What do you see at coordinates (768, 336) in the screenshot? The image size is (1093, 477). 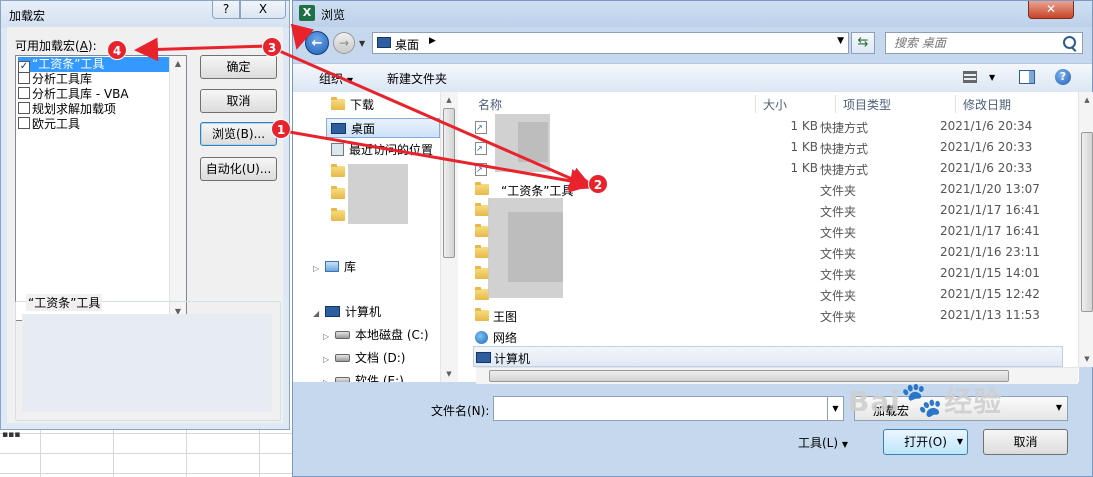 I see `file-row-network: 网络` at bounding box center [768, 336].